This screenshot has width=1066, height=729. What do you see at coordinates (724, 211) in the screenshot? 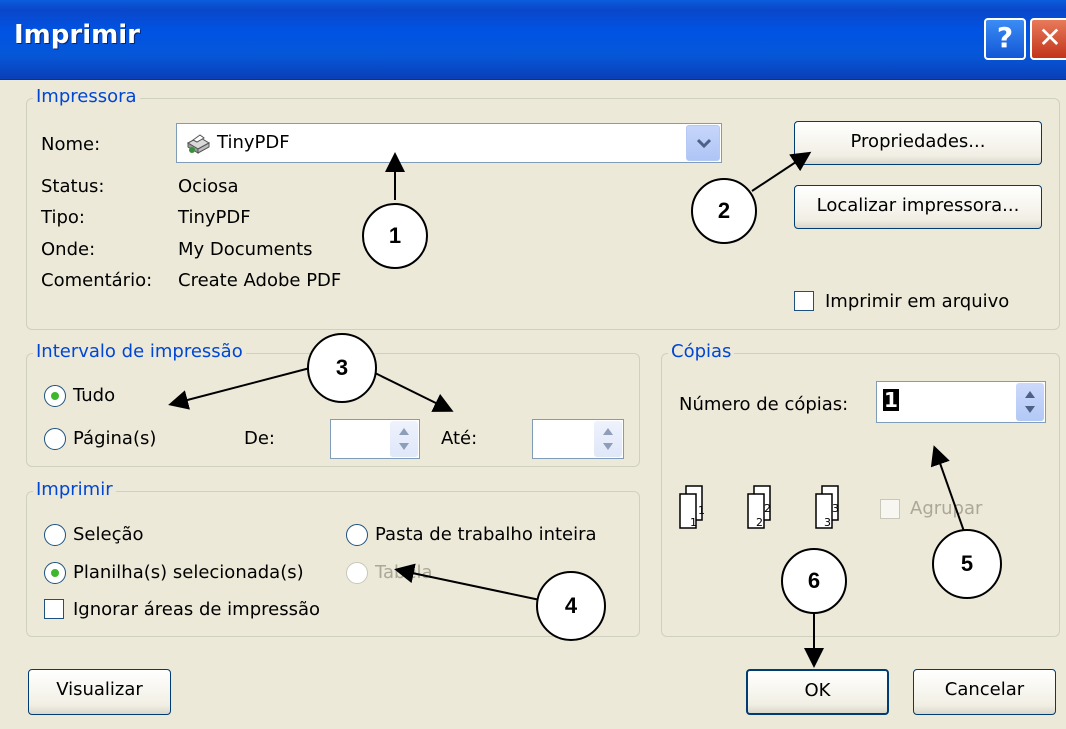
I see `annotation-circle-2: 2` at bounding box center [724, 211].